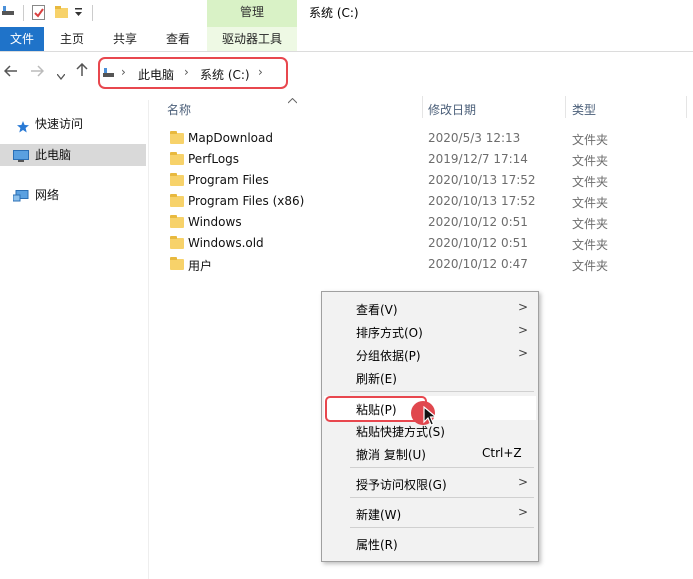  Describe the element at coordinates (39, 14) in the screenshot. I see `properties-icon` at that location.